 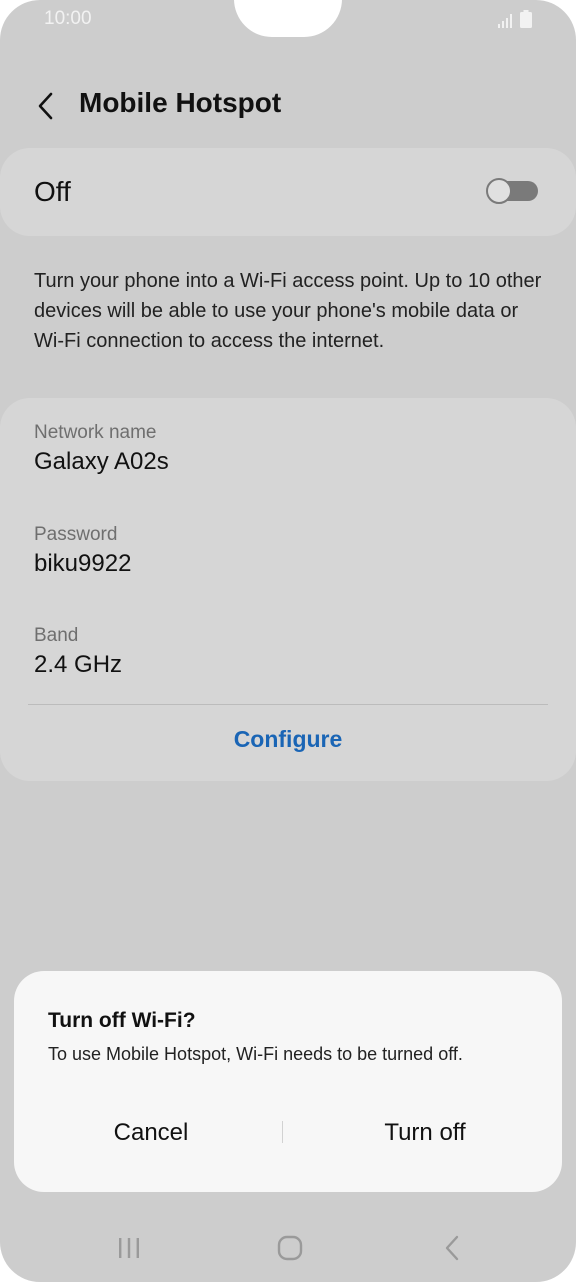 What do you see at coordinates (282, 1132) in the screenshot?
I see `button-separator` at bounding box center [282, 1132].